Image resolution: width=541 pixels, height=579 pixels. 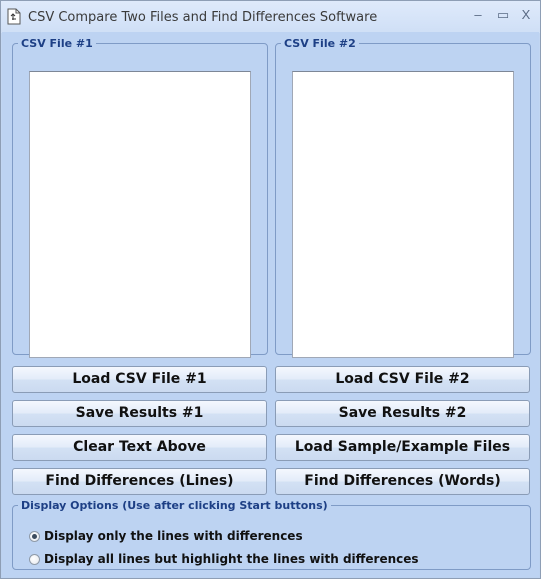 What do you see at coordinates (14, 16) in the screenshot?
I see `document-icon` at bounding box center [14, 16].